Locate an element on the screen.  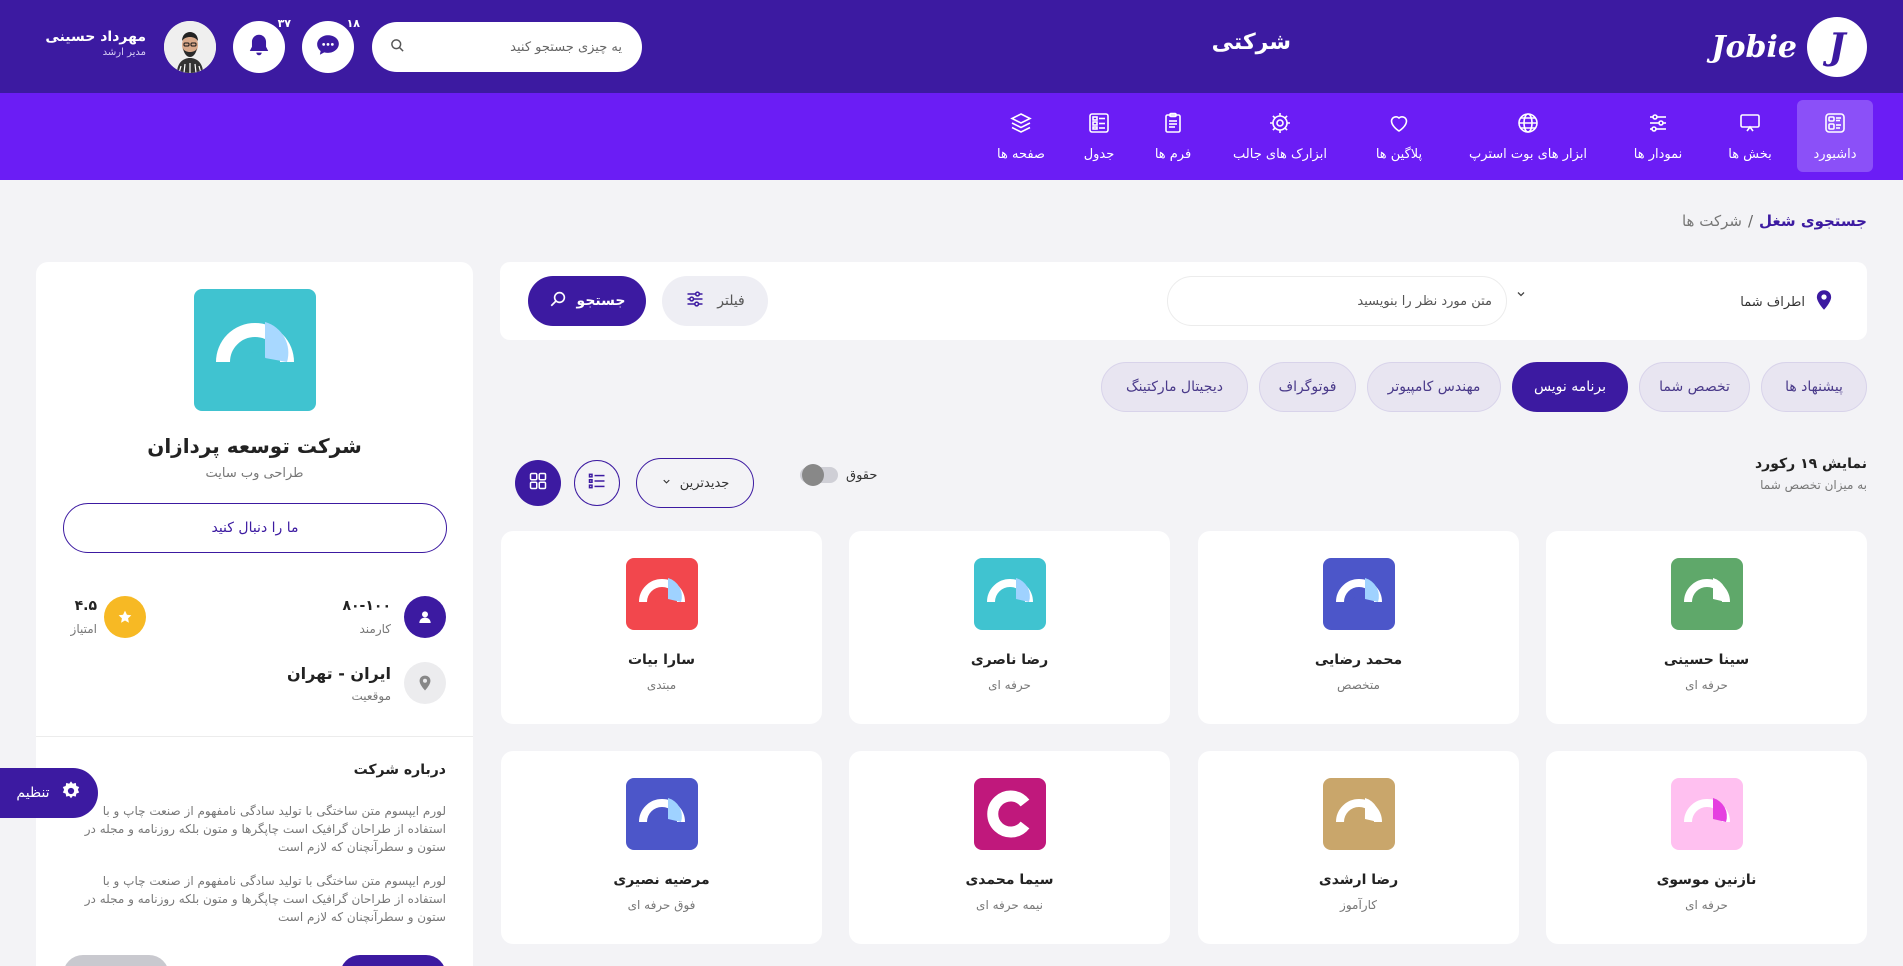
clipboard-icon is located at coordinates (1173, 125).